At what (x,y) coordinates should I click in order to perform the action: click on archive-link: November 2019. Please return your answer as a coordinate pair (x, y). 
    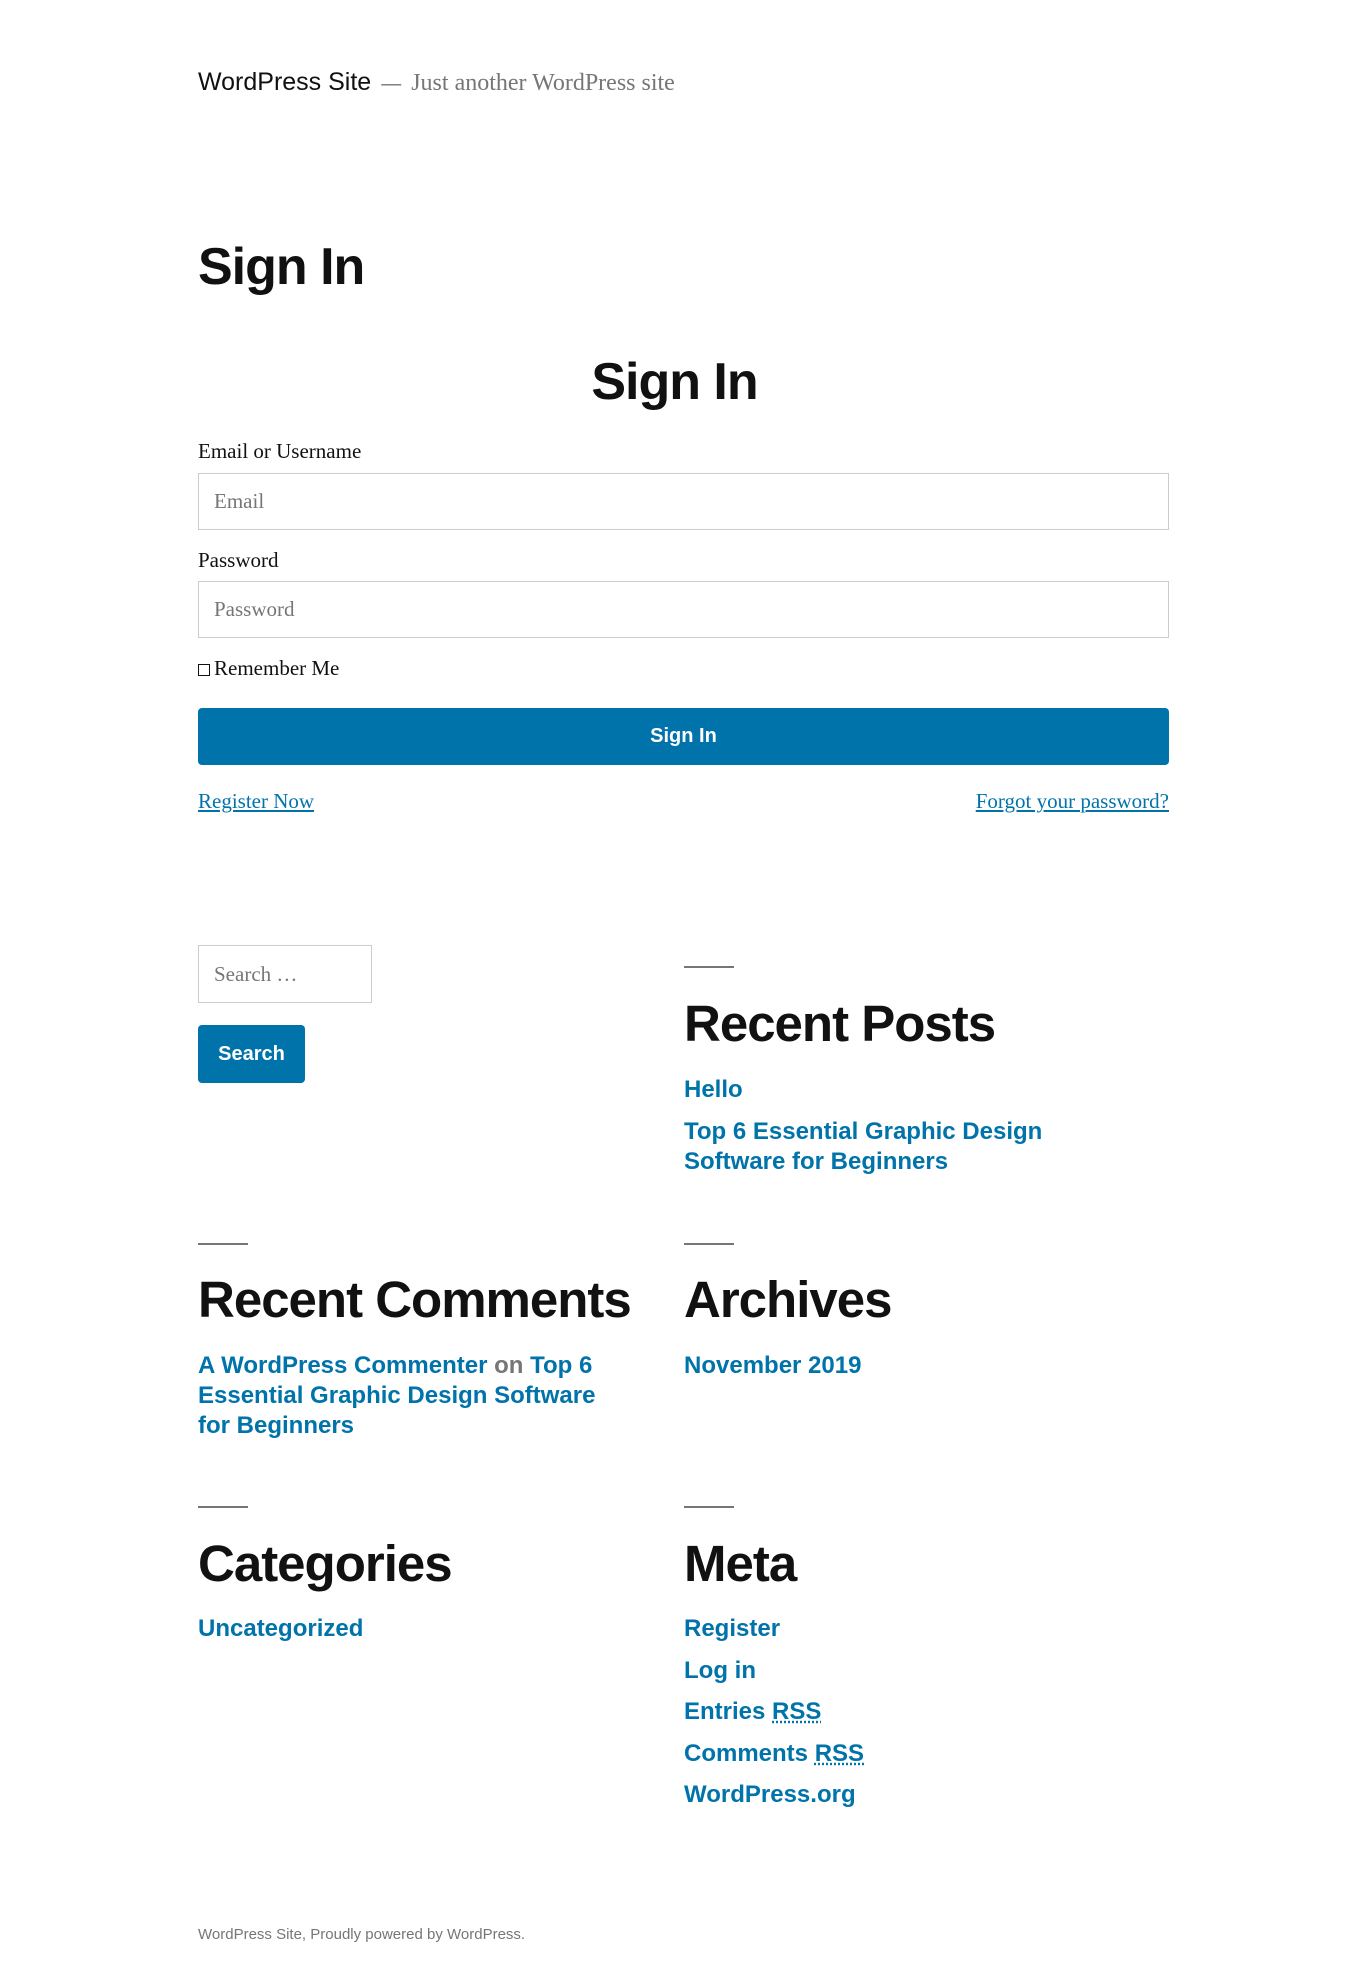
    Looking at the image, I should click on (772, 1366).